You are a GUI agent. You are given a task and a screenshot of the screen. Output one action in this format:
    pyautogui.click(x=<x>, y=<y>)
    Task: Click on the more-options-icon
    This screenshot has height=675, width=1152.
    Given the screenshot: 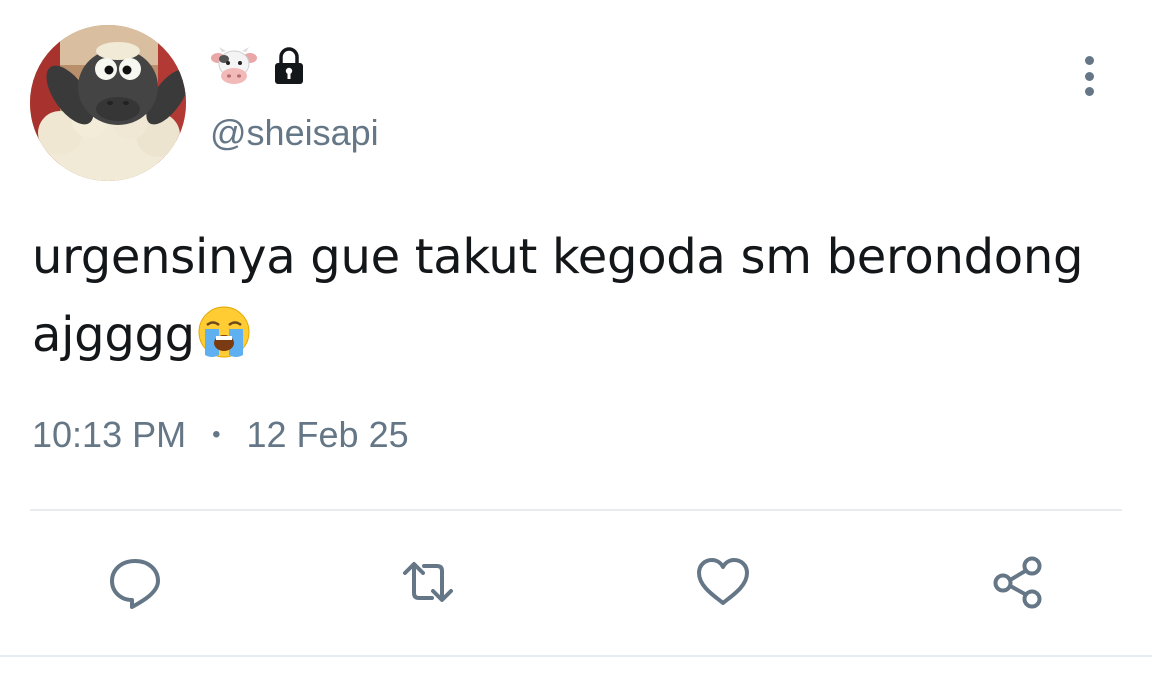 What is the action you would take?
    pyautogui.click(x=1089, y=76)
    